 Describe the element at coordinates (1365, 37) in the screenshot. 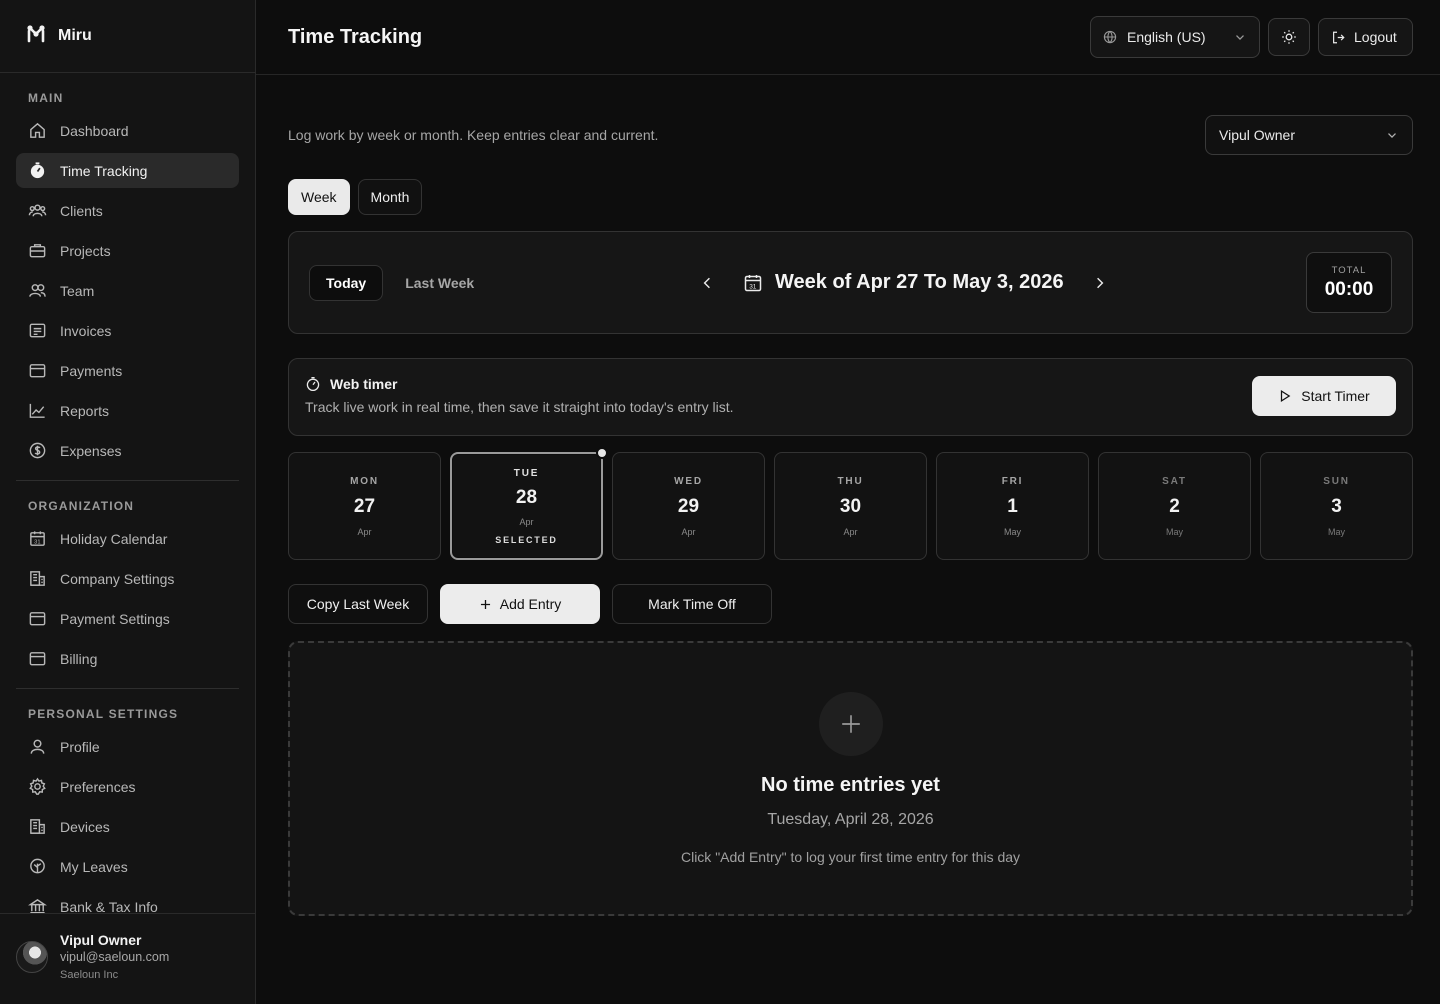

I see `logout-button: Logout` at that location.